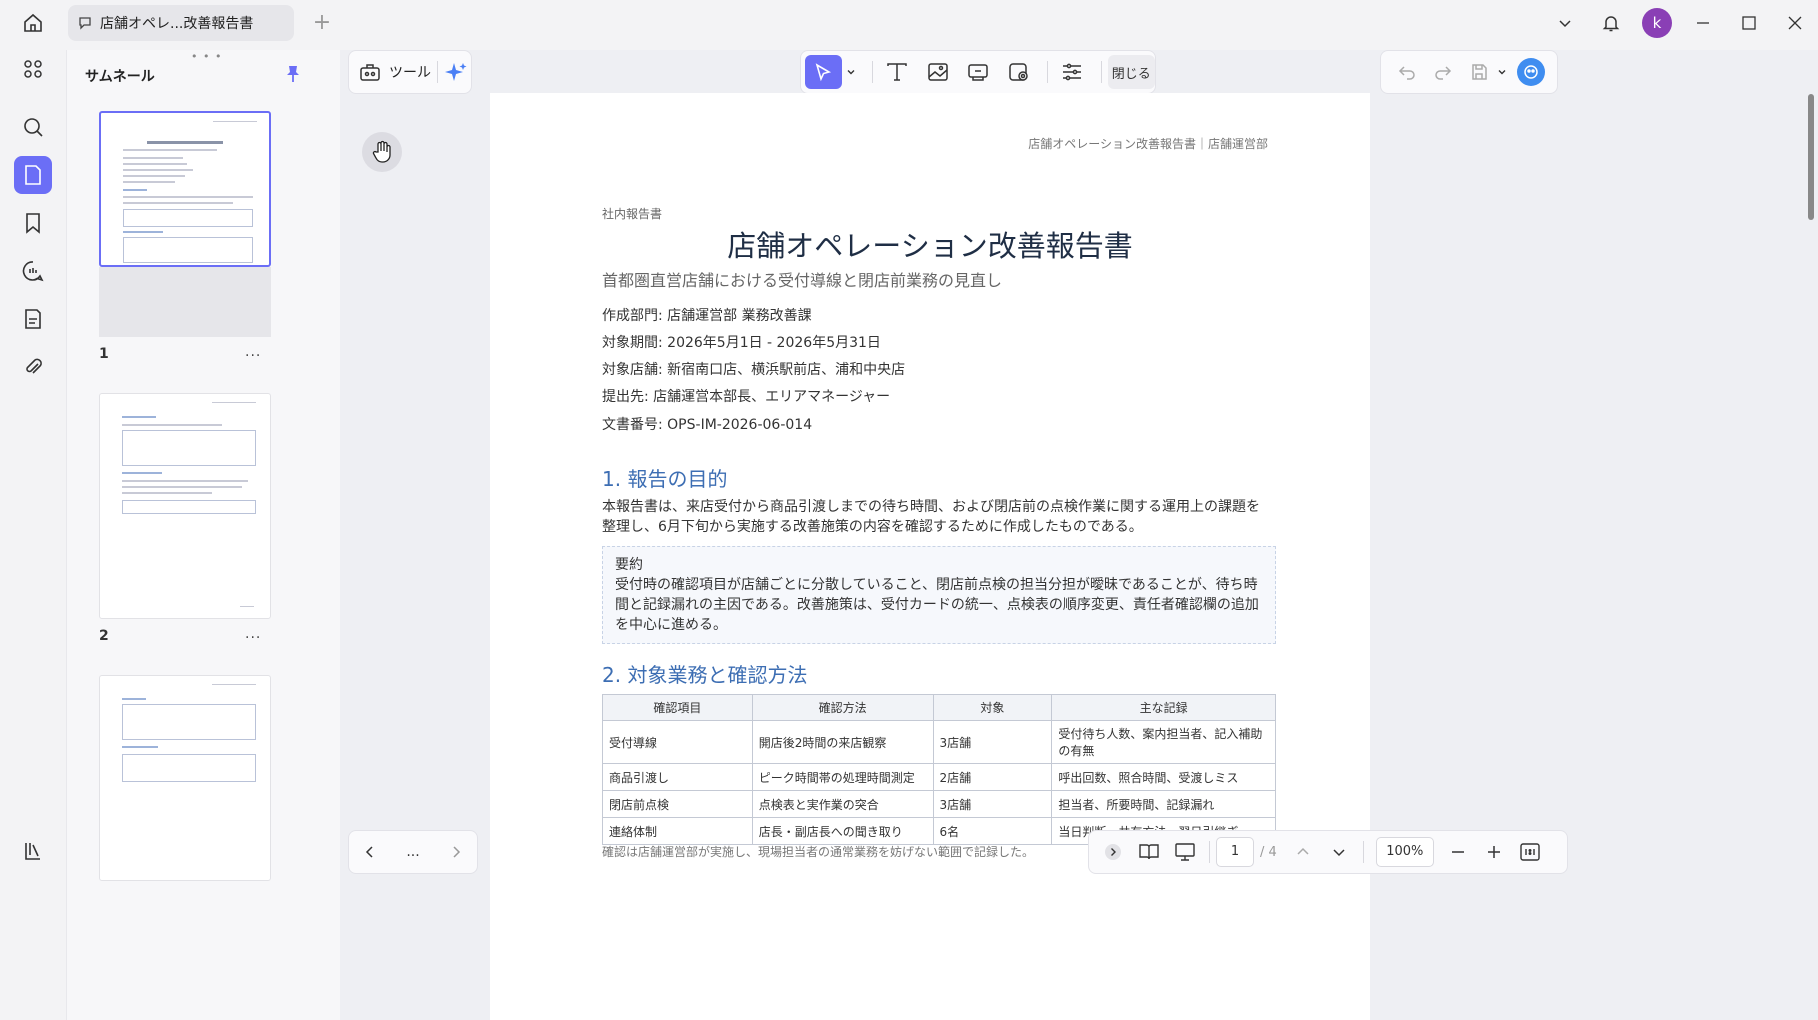 This screenshot has width=1818, height=1020. Describe the element at coordinates (1795, 23) in the screenshot. I see `close-window-button` at that location.